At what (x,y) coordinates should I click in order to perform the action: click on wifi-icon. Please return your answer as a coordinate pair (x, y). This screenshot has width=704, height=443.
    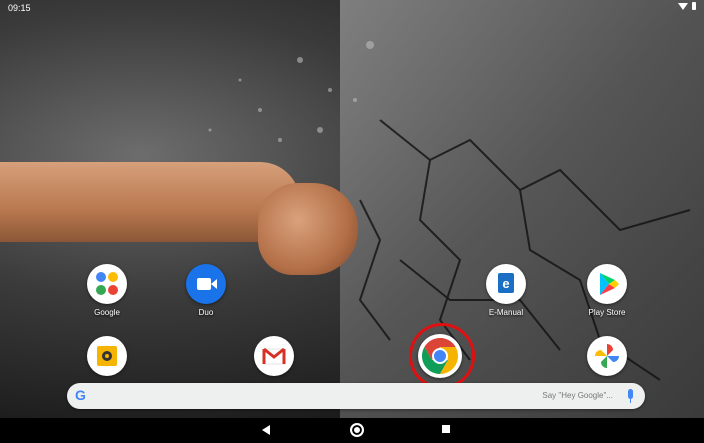
    Looking at the image, I should click on (683, 6).